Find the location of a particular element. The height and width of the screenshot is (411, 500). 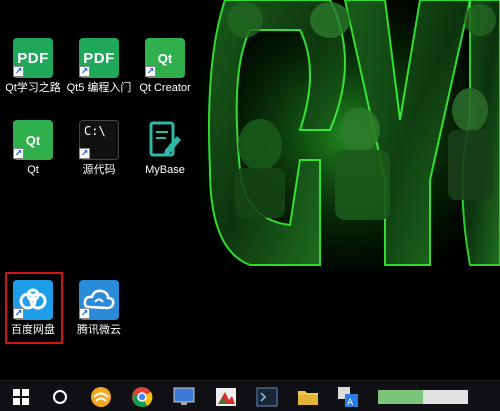

folder-icon is located at coordinates (308, 398).